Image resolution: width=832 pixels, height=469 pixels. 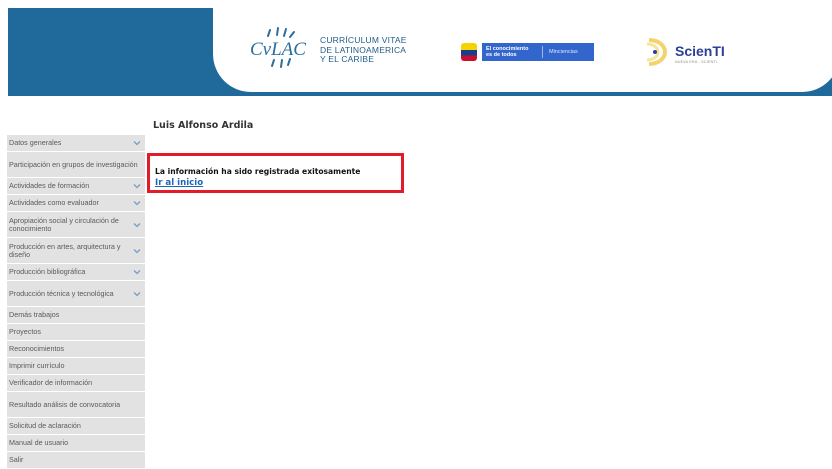 What do you see at coordinates (25, 331) in the screenshot?
I see `sidebar-item-label: Proyectos` at bounding box center [25, 331].